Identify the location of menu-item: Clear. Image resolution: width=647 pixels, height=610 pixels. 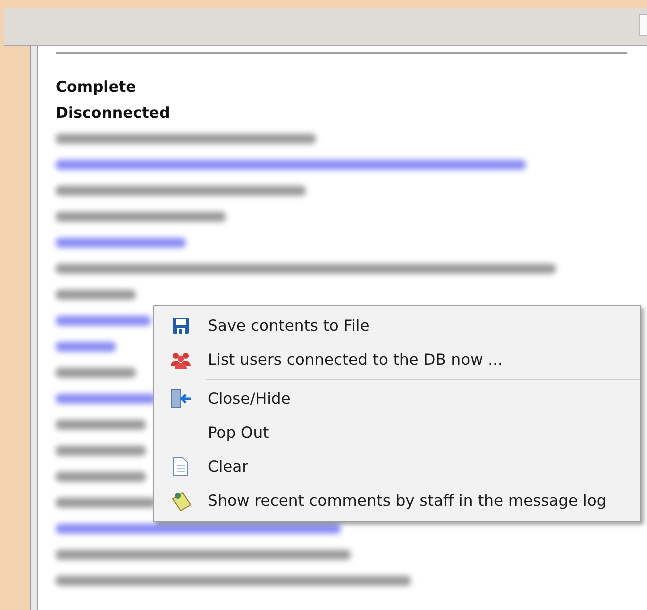
(397, 467).